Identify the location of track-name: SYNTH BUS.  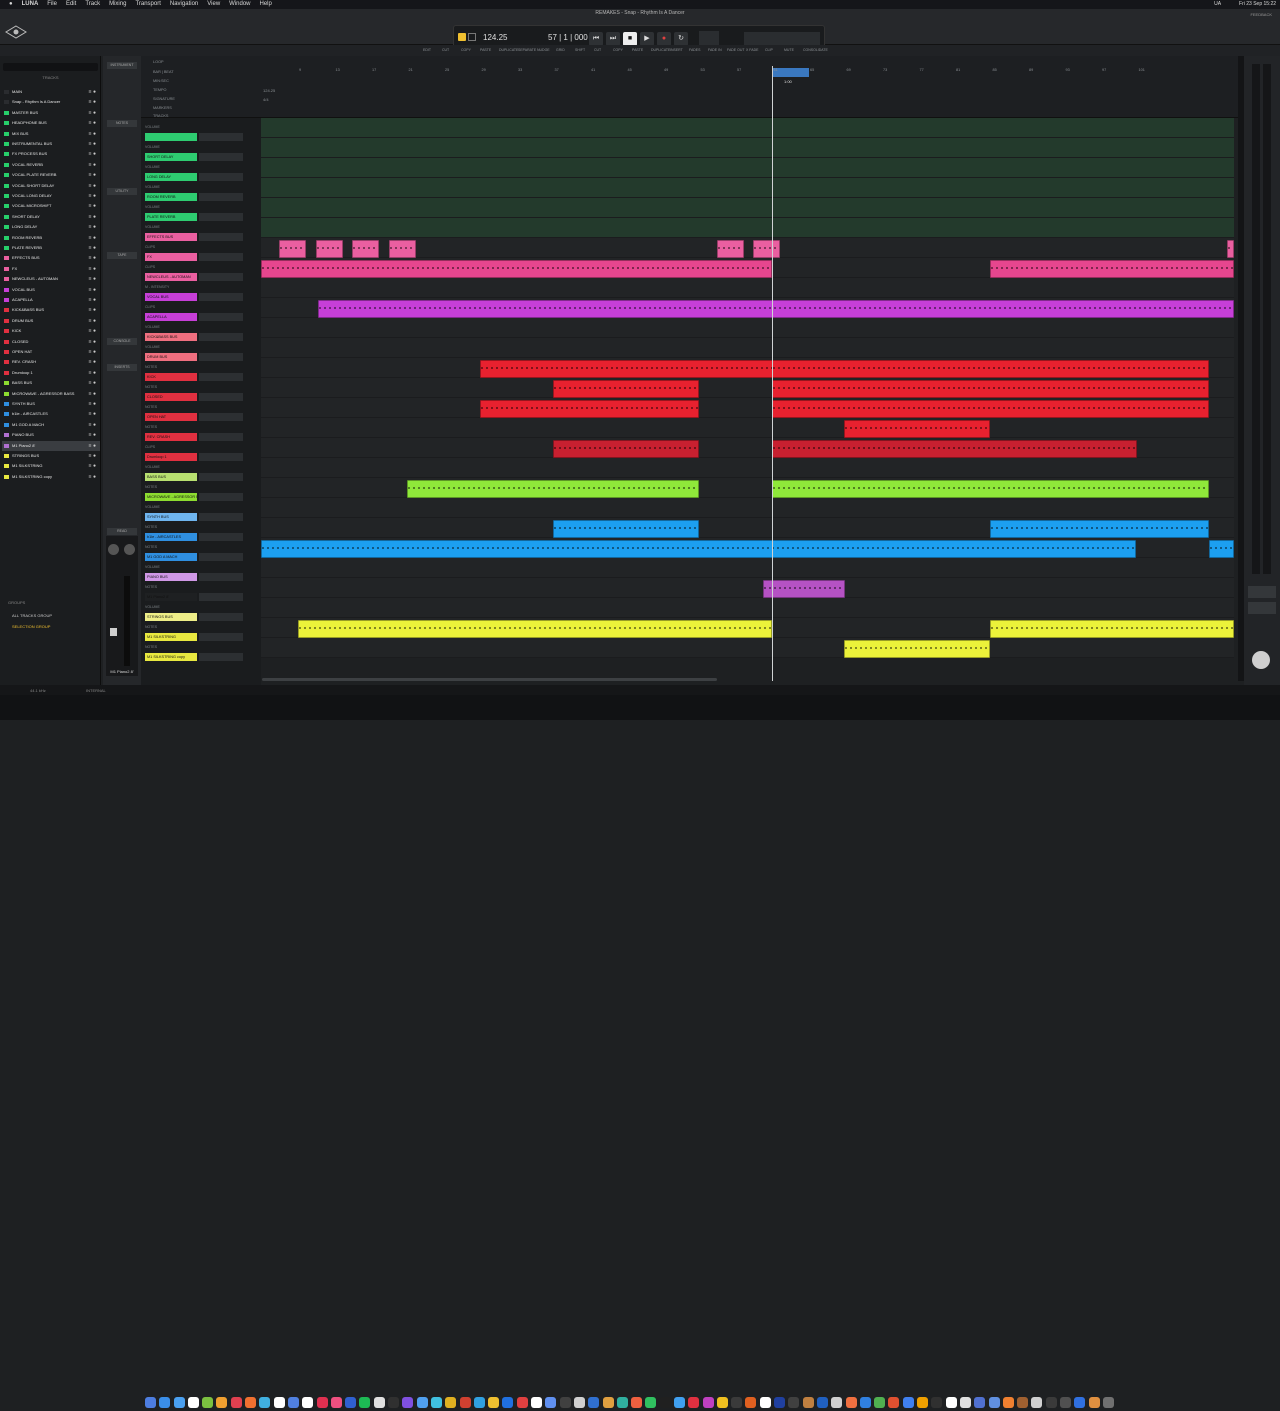
(171, 517).